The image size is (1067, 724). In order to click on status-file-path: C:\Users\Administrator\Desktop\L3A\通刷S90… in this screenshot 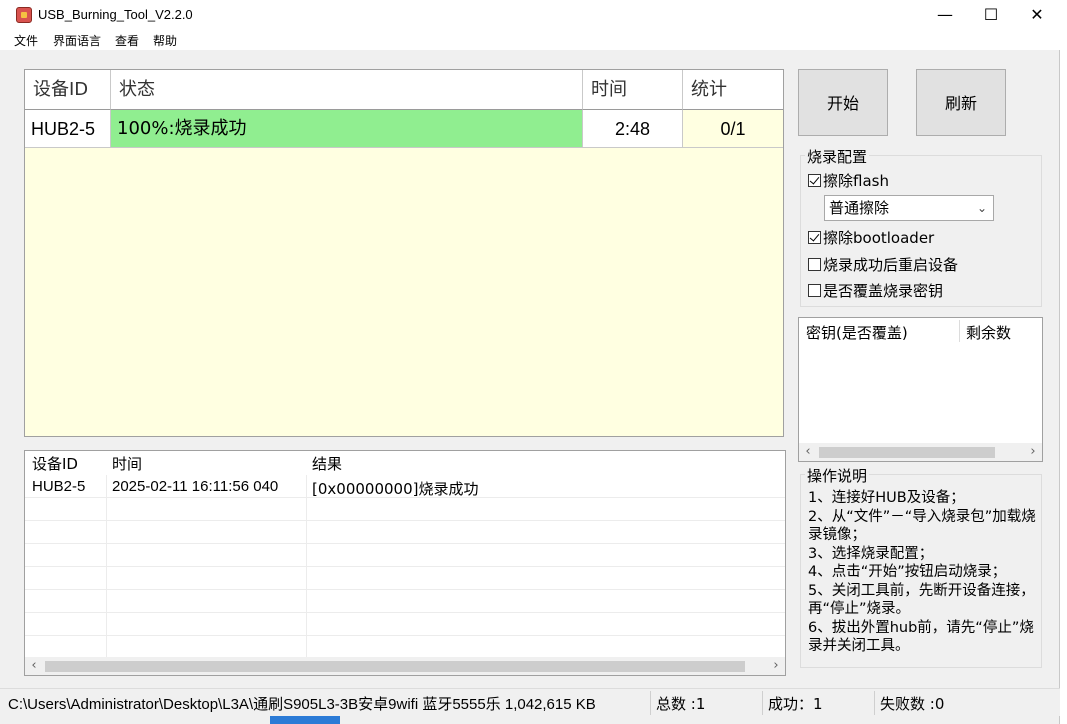, I will do `click(302, 704)`.